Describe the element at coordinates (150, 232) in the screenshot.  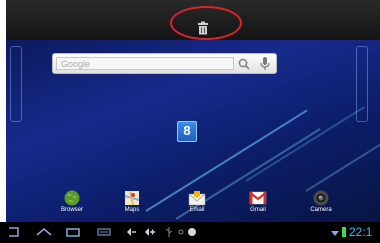
I see `volume-up-icon` at that location.